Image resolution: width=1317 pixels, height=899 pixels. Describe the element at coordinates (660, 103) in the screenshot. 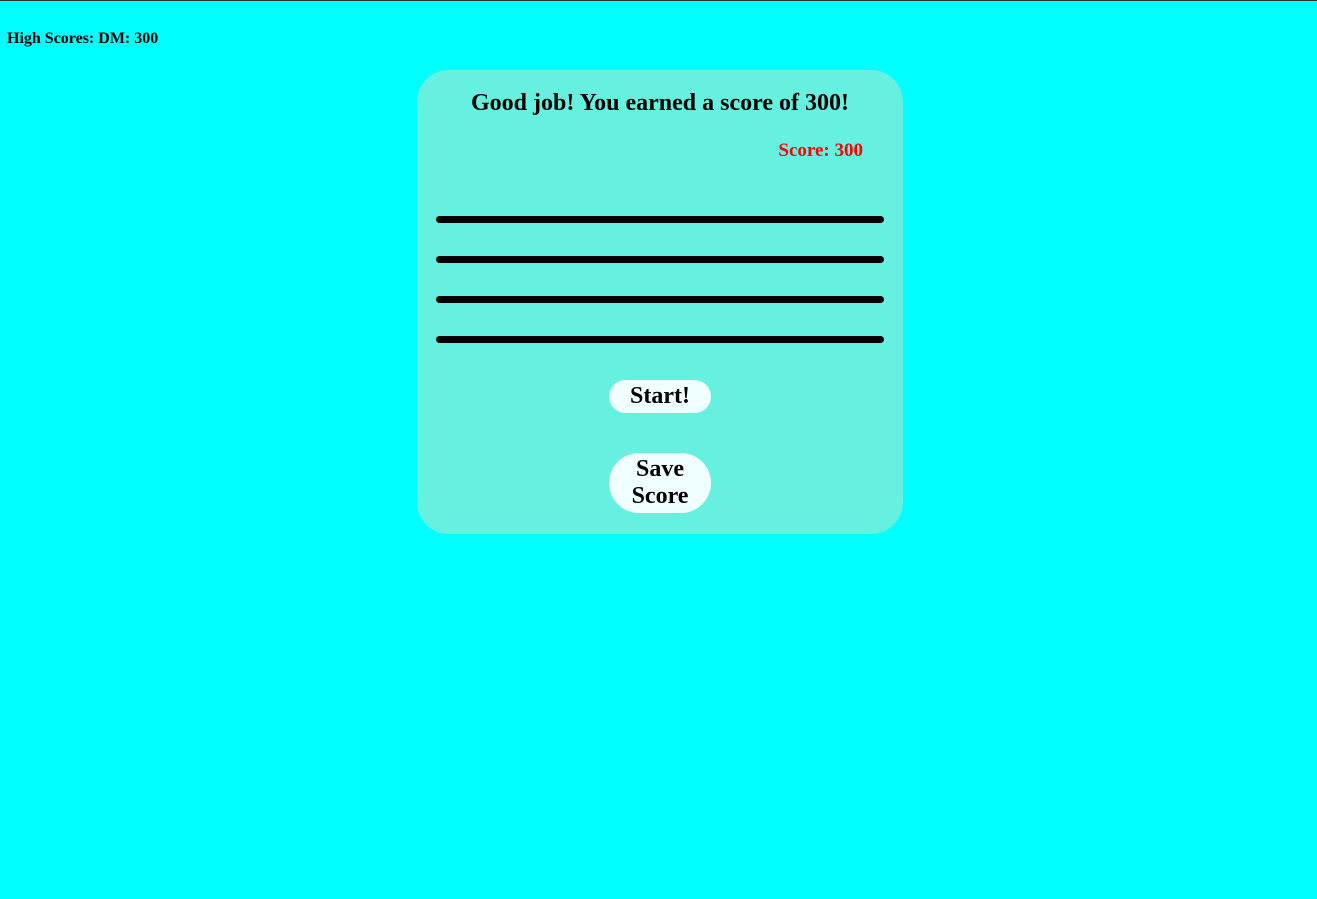

I see `result-message: Good job! You earned a score of 300!` at that location.